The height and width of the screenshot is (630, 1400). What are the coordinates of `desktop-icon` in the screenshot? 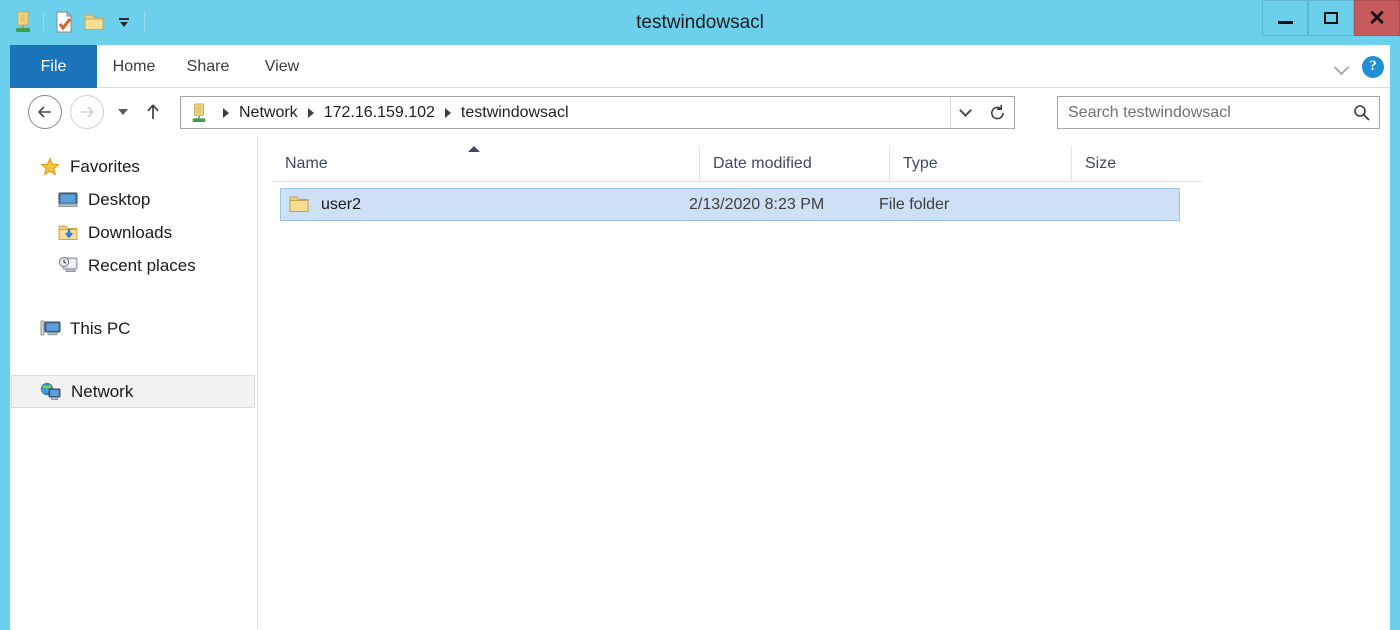 It's located at (68, 200).